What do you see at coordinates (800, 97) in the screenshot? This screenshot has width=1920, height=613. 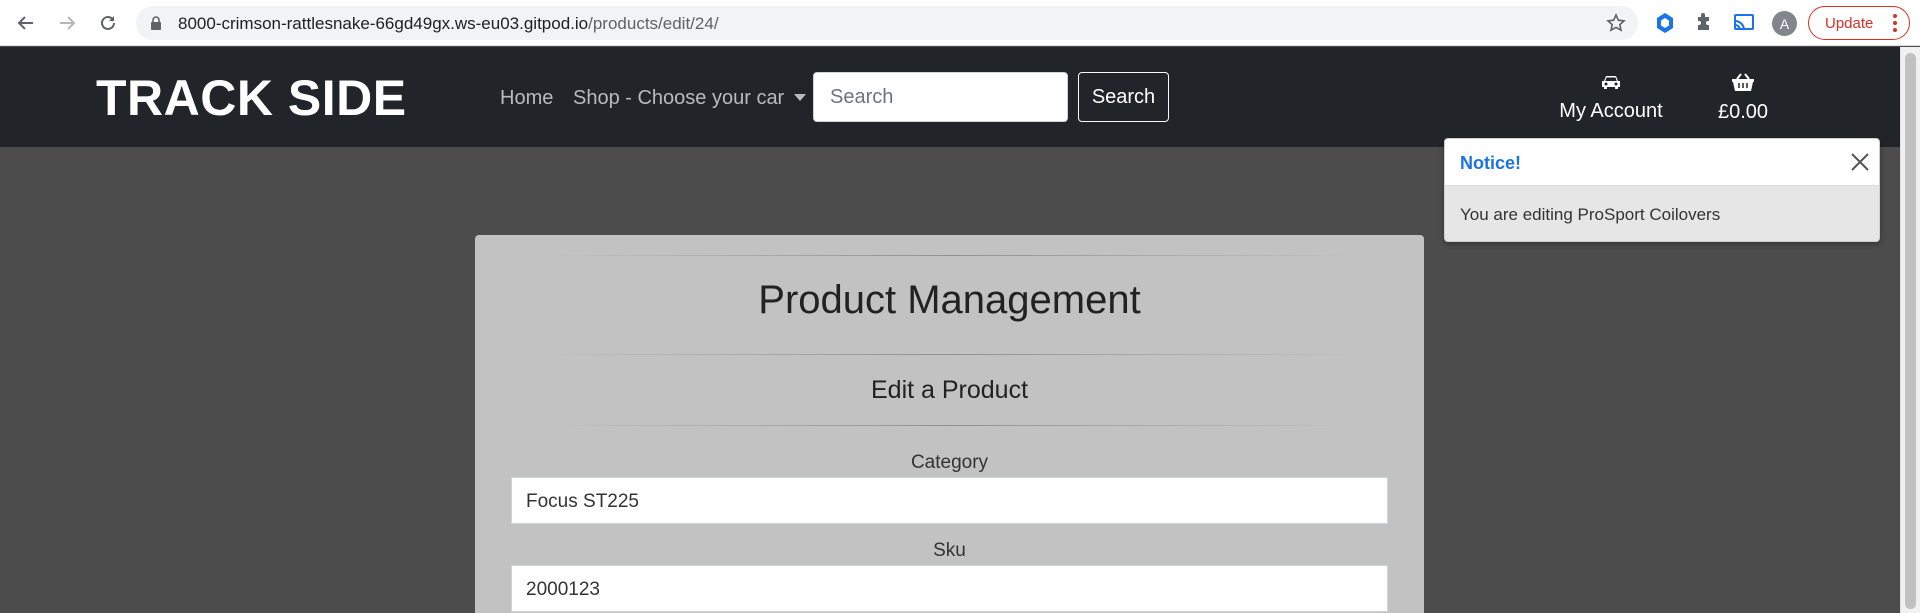 I see `caret-down-icon` at bounding box center [800, 97].